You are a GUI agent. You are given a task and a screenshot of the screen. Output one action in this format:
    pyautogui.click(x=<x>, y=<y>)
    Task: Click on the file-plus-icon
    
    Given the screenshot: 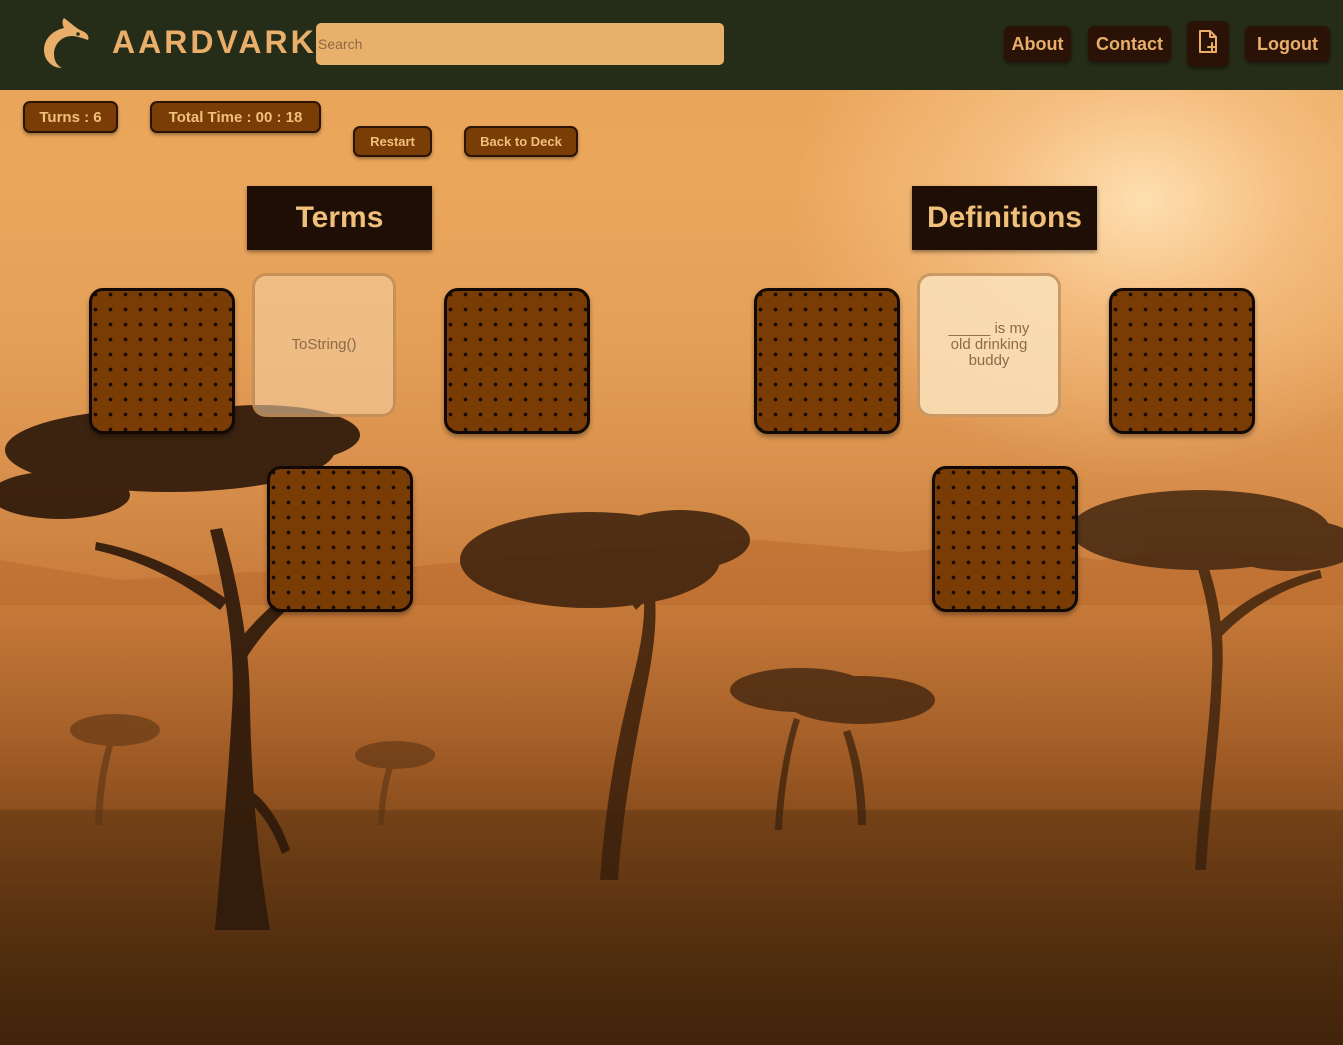 What is the action you would take?
    pyautogui.click(x=1208, y=44)
    